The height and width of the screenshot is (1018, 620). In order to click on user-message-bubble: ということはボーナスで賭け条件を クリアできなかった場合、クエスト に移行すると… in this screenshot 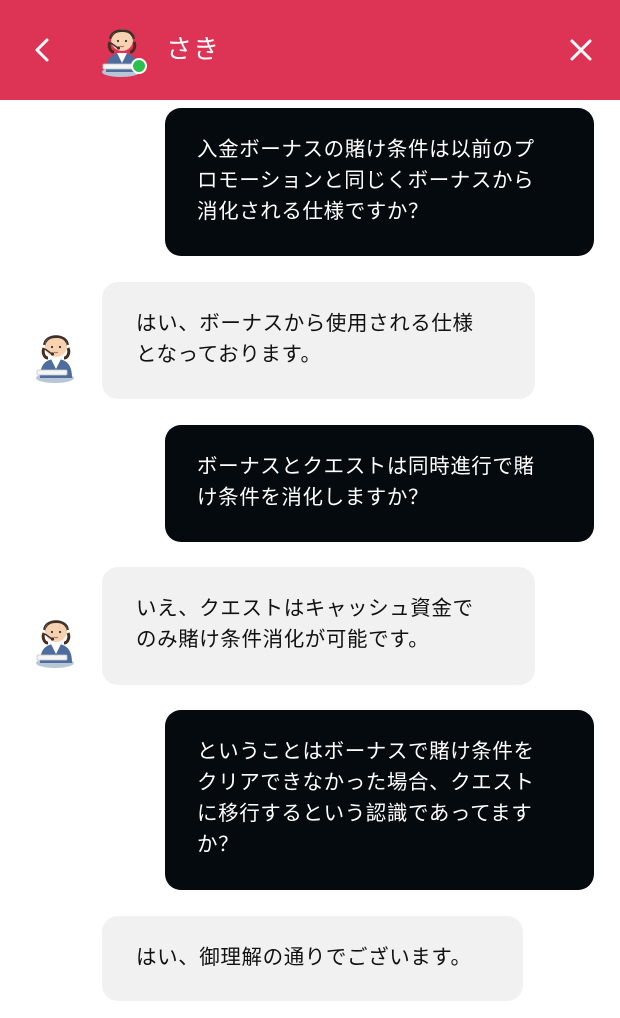, I will do `click(379, 800)`.